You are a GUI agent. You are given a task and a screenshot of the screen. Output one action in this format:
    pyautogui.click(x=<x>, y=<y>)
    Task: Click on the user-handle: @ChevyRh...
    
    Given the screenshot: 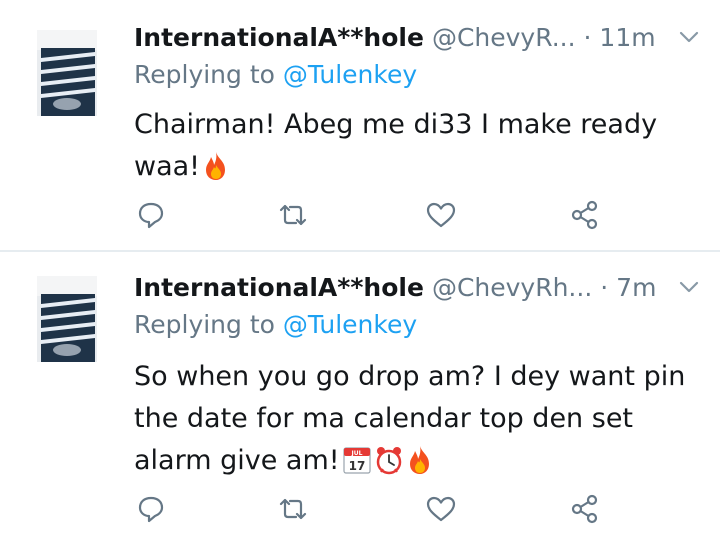 What is the action you would take?
    pyautogui.click(x=512, y=287)
    